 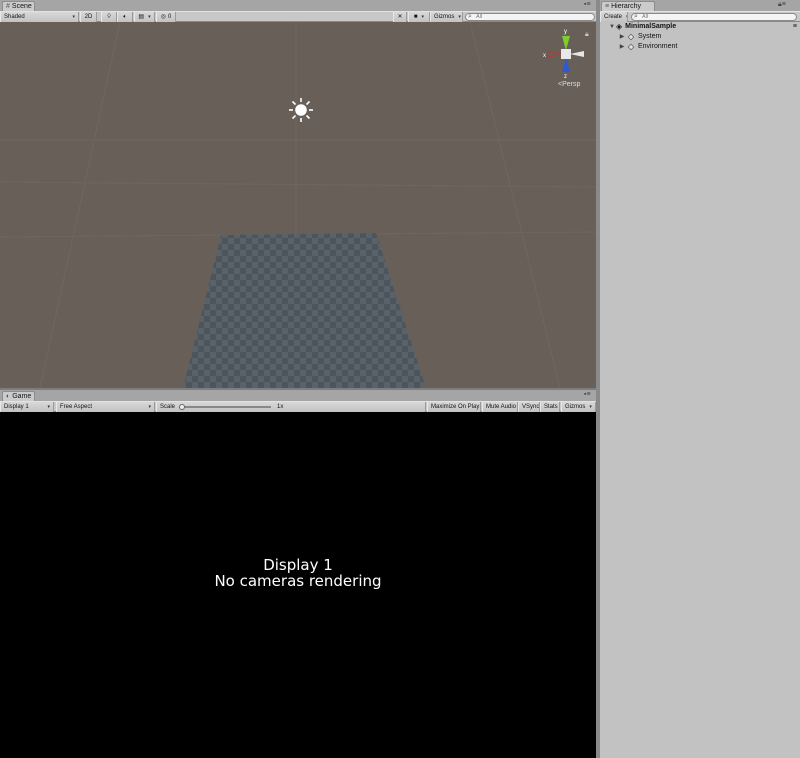 I want to click on camera-icon: ■, so click(x=415, y=17).